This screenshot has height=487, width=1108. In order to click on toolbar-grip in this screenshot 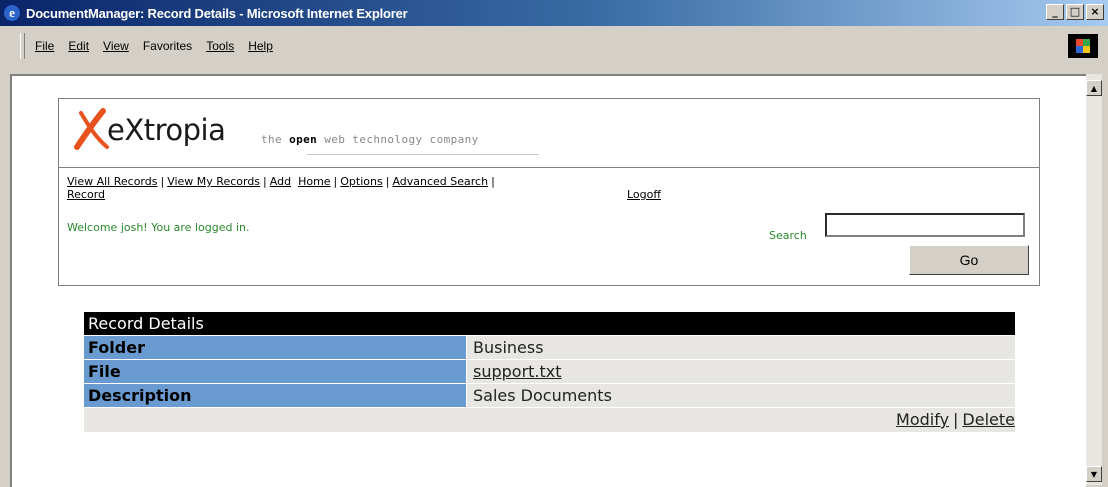, I will do `click(22, 46)`.